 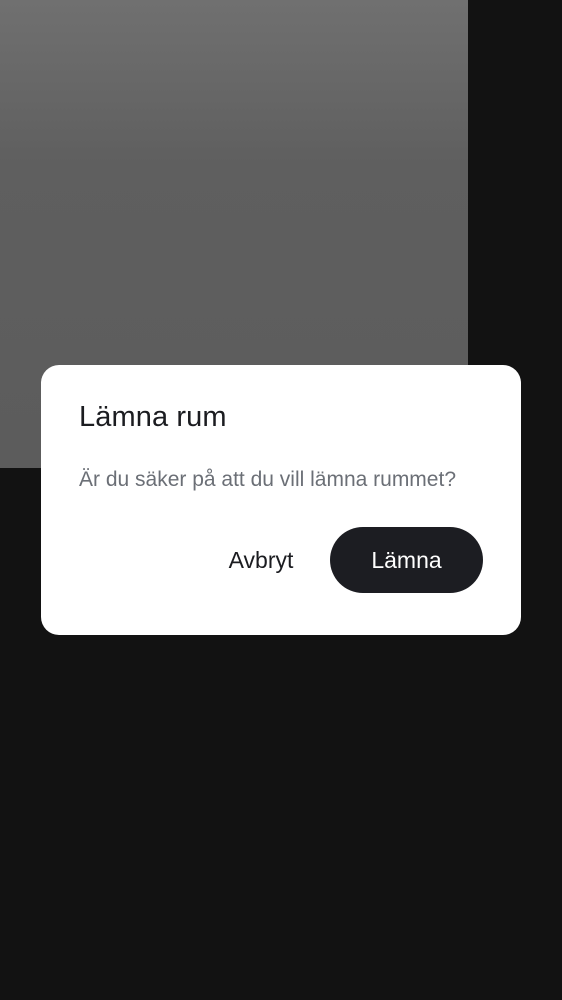 I want to click on cancel-button: Avbryt, so click(x=261, y=560).